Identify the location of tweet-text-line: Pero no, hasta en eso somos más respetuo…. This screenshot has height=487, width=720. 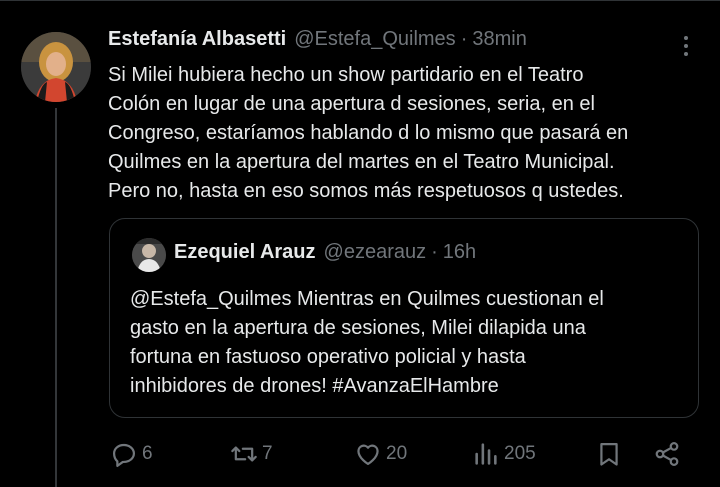
(366, 191).